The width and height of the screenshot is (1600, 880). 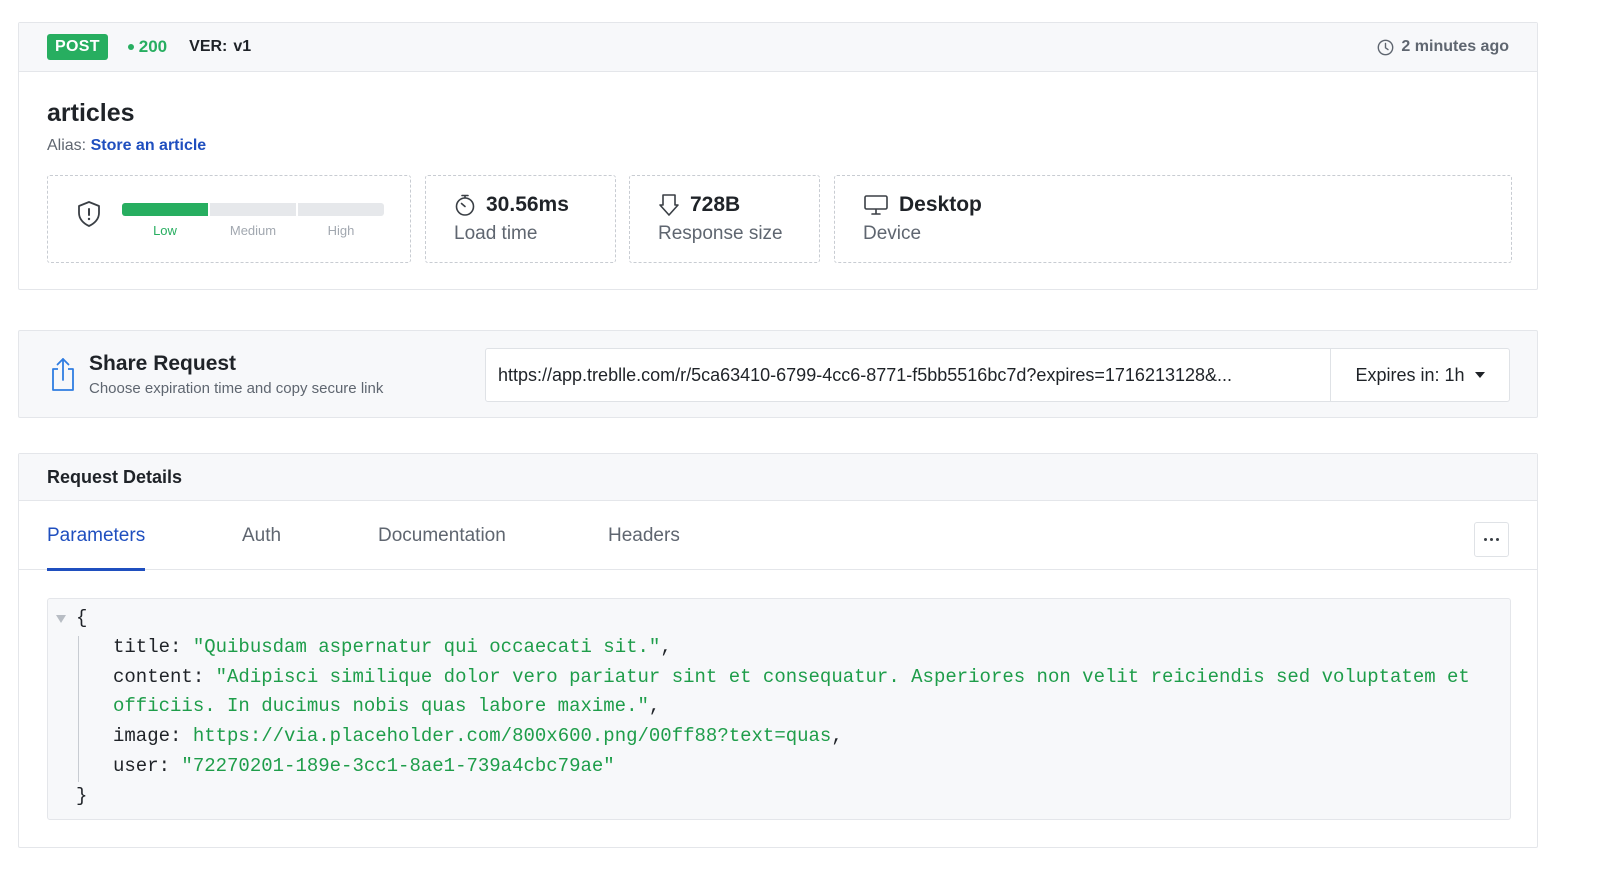 I want to click on load-time-label: Load time, so click(x=496, y=233).